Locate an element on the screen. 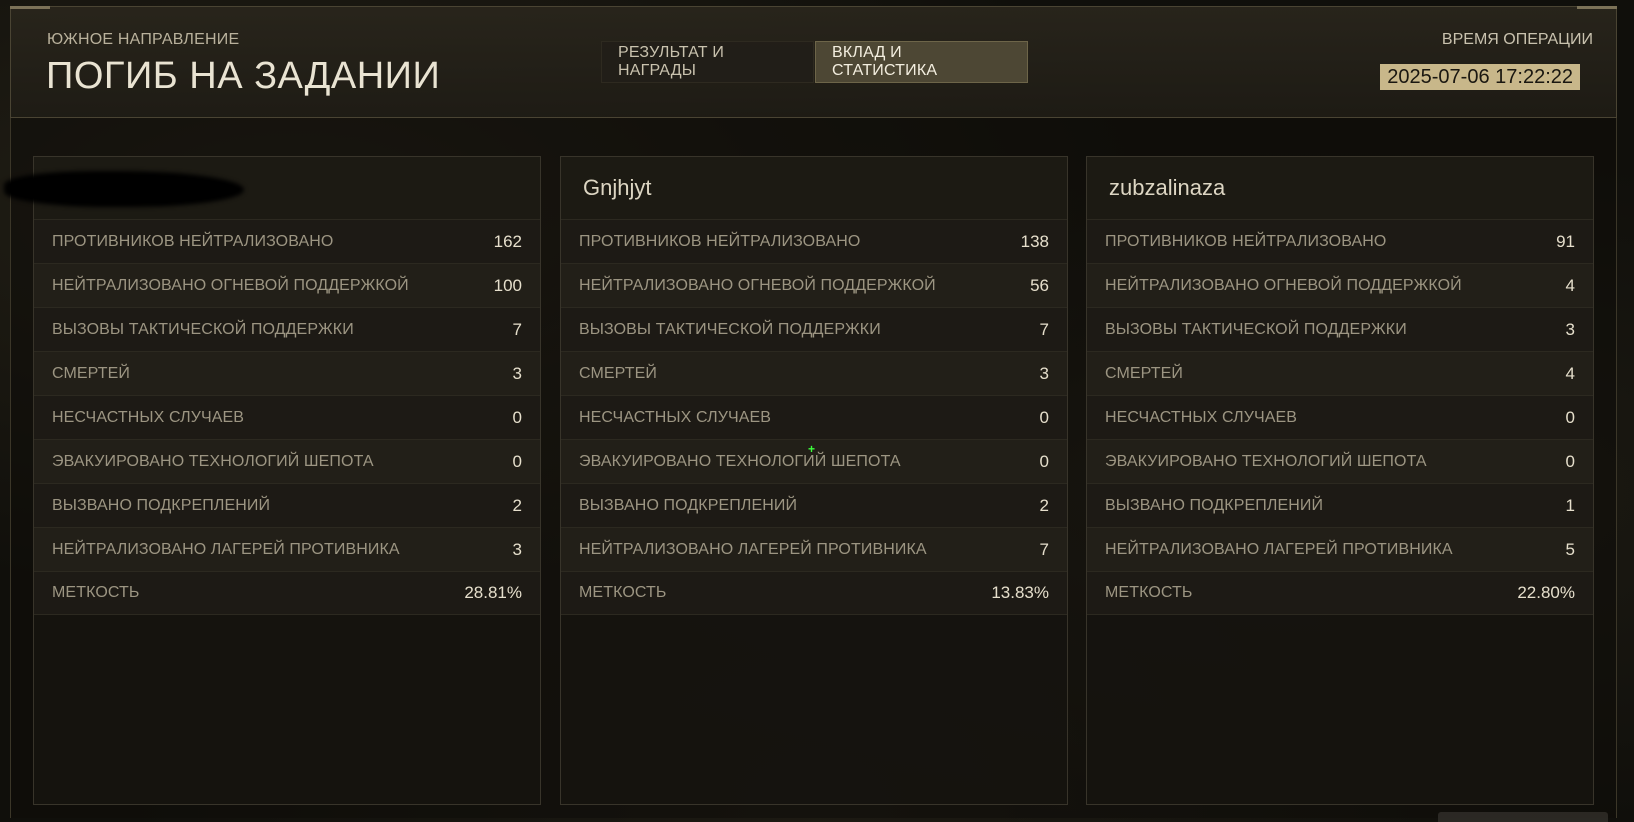 The height and width of the screenshot is (822, 1634). stat-value: 162 is located at coordinates (507, 241).